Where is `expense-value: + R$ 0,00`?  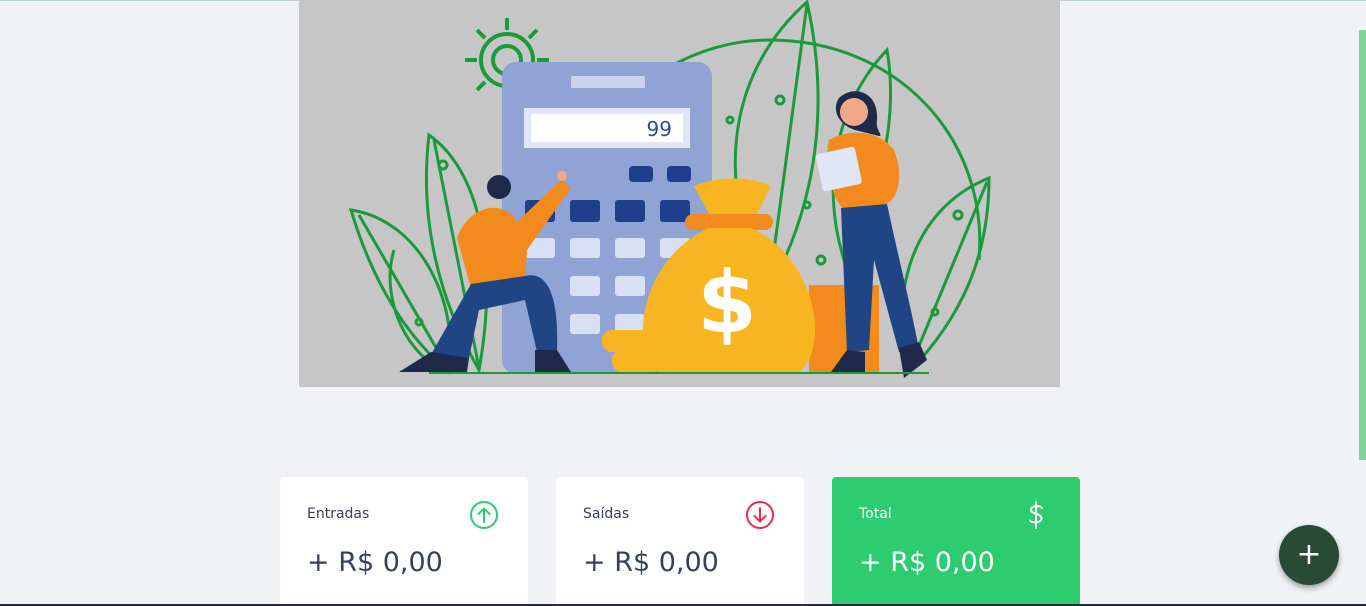
expense-value: + R$ 0,00 is located at coordinates (651, 562).